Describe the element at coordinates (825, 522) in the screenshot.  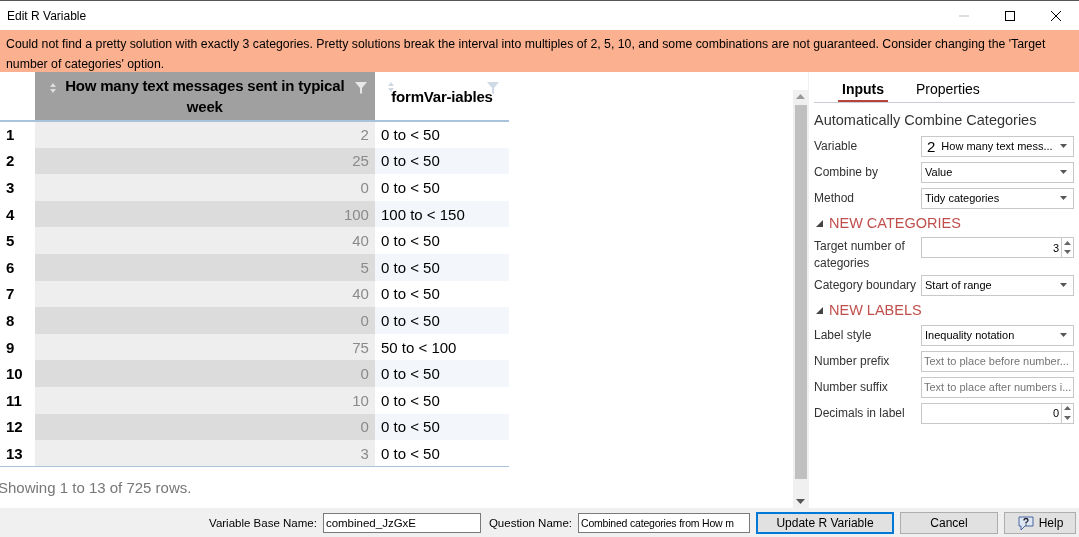
I see `update-button: Update R Variable` at that location.